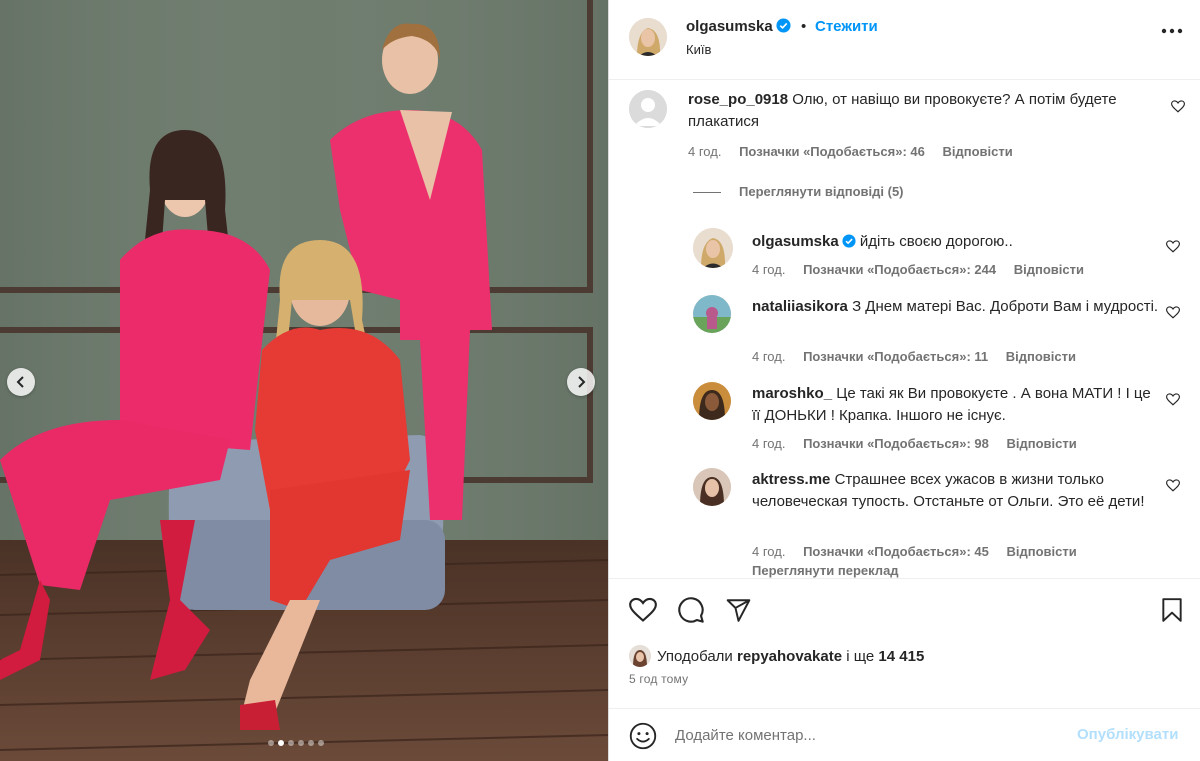  Describe the element at coordinates (800, 306) in the screenshot. I see `commenter-username: nataliiasikora` at that location.